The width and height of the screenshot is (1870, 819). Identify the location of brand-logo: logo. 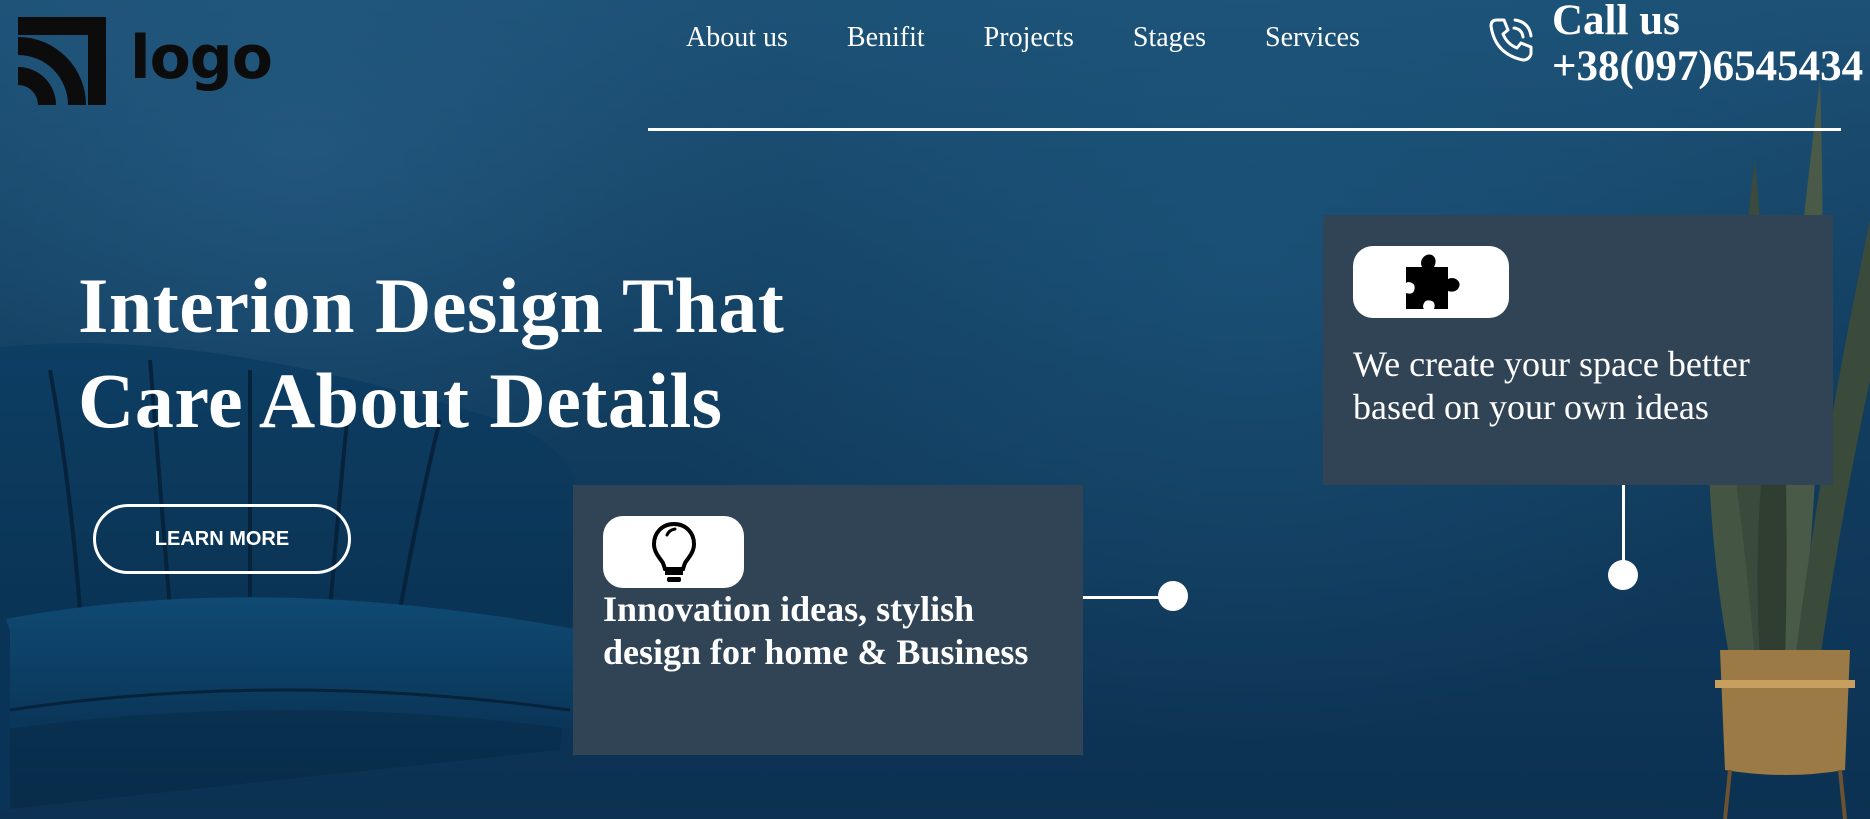
(145, 61).